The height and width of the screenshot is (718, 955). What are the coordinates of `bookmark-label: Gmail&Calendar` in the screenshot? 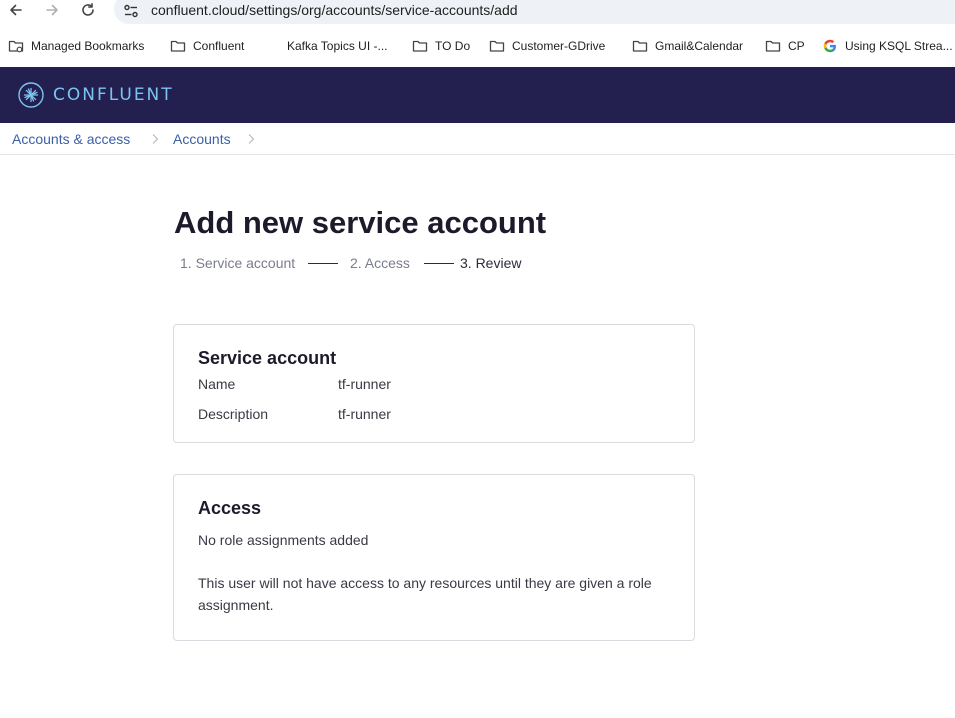 It's located at (699, 46).